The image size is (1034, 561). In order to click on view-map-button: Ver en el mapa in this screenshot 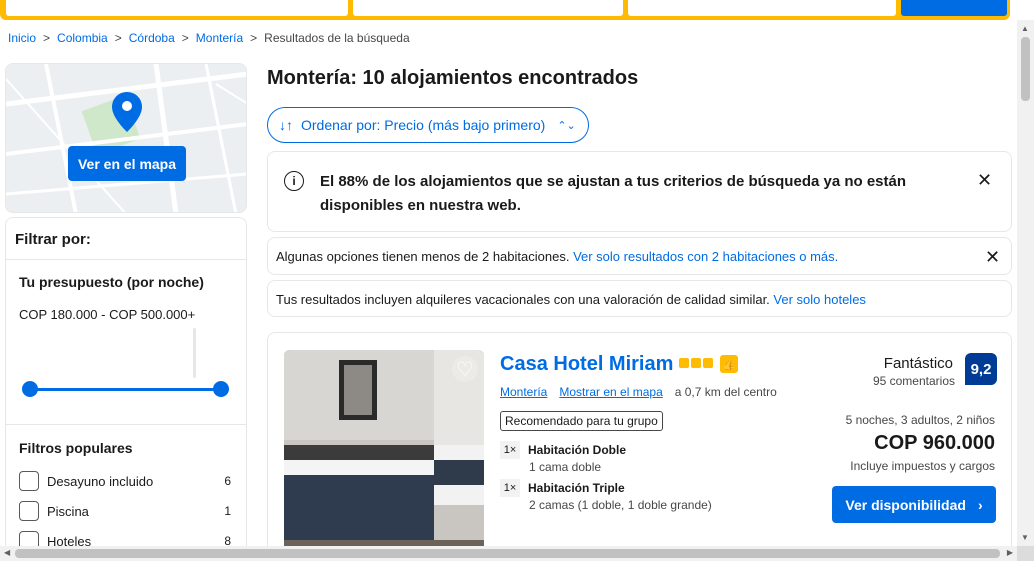, I will do `click(127, 163)`.